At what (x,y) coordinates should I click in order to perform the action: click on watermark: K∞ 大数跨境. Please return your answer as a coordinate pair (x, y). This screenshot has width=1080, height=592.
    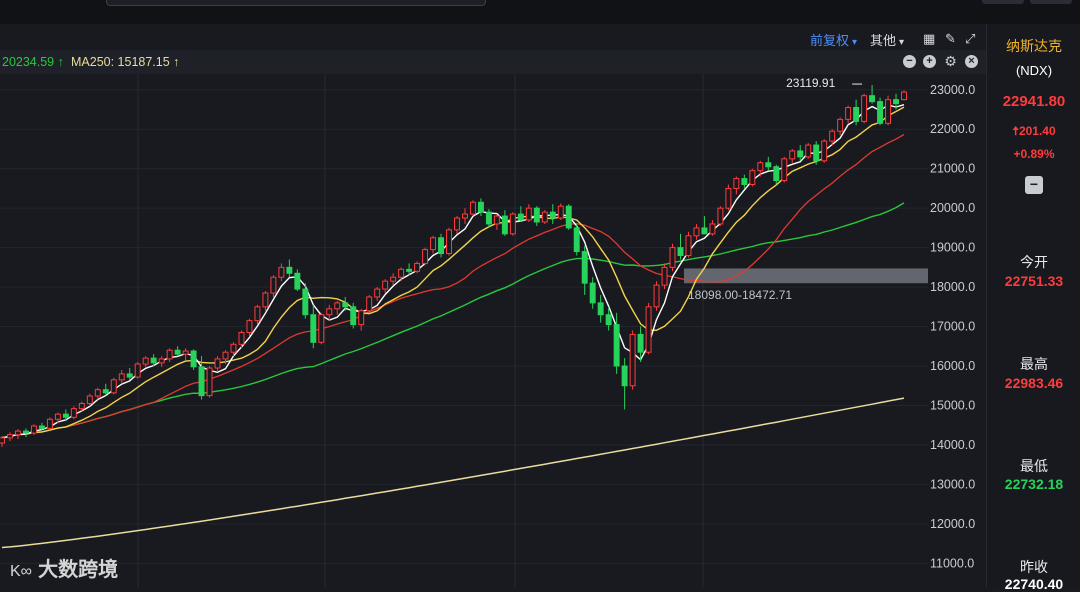
    Looking at the image, I should click on (64, 567).